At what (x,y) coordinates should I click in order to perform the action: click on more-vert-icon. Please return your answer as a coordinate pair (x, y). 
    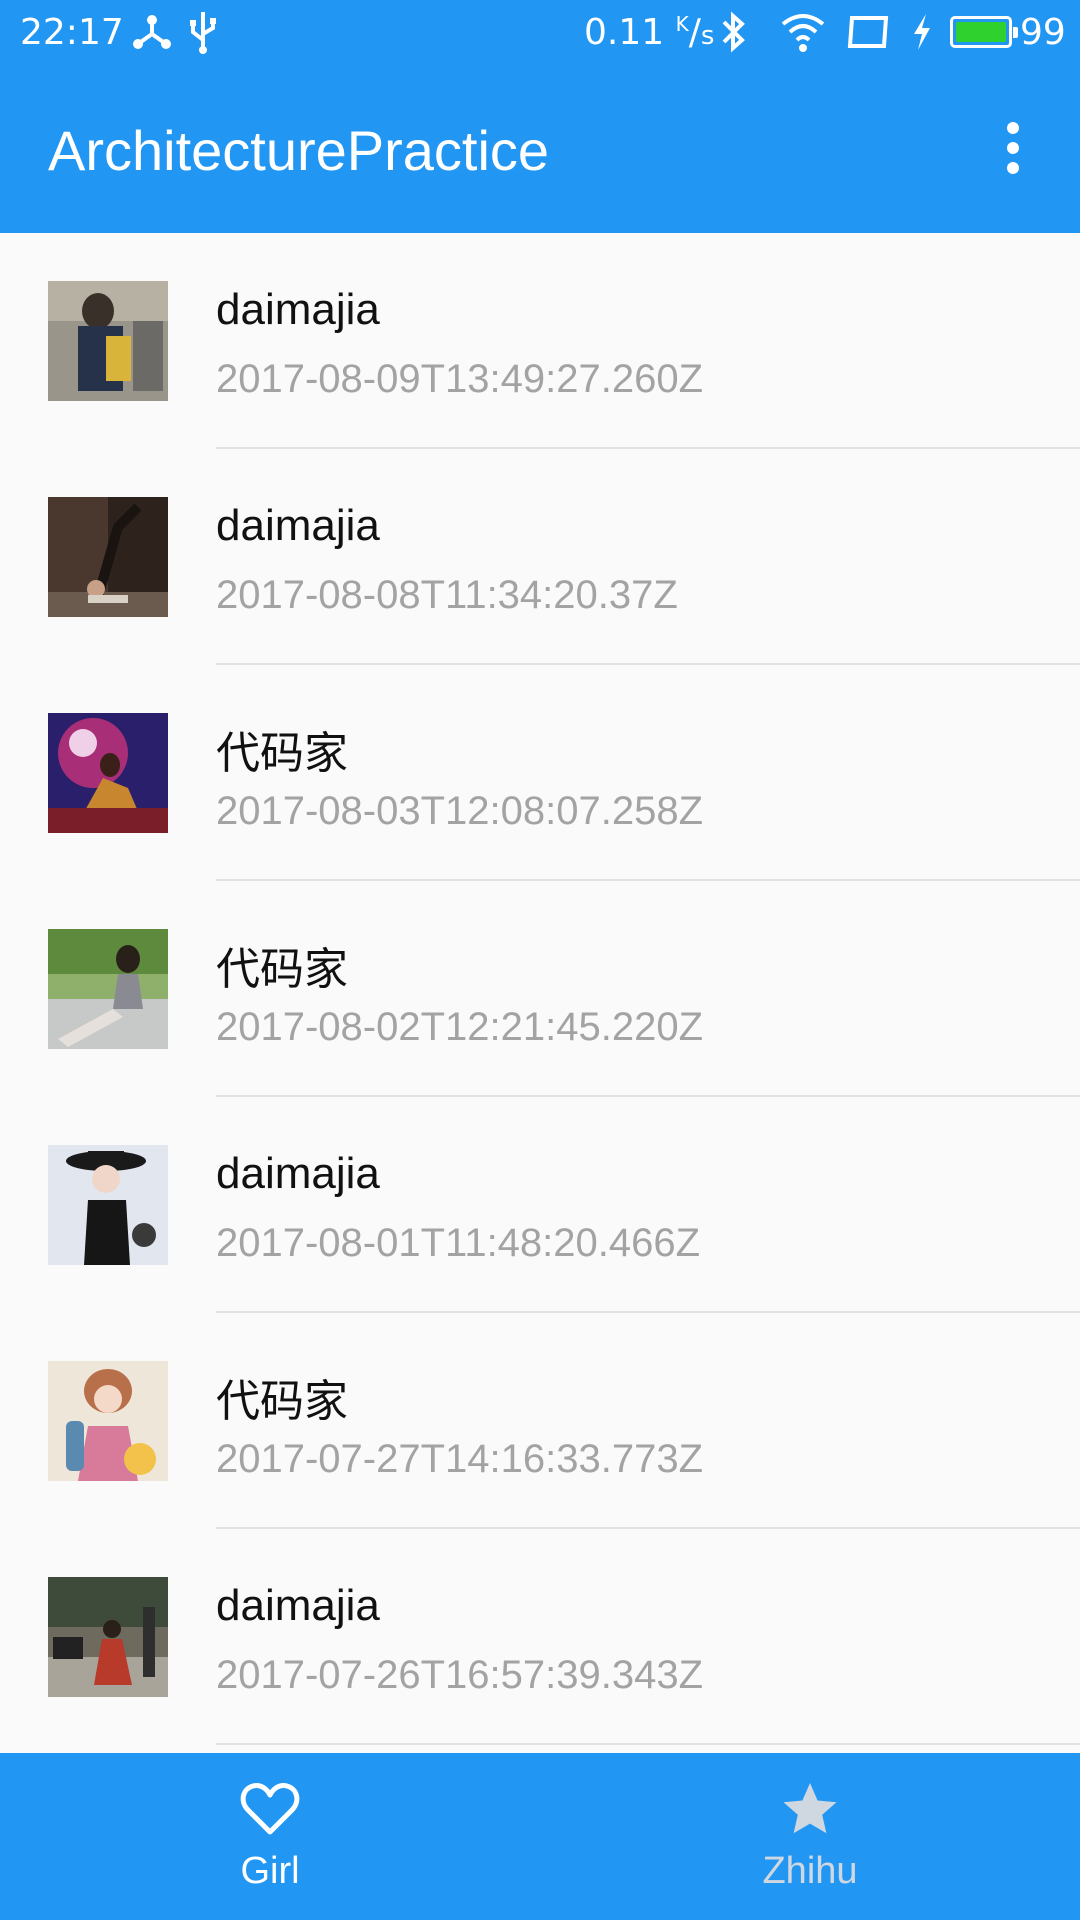
    Looking at the image, I should click on (1014, 148).